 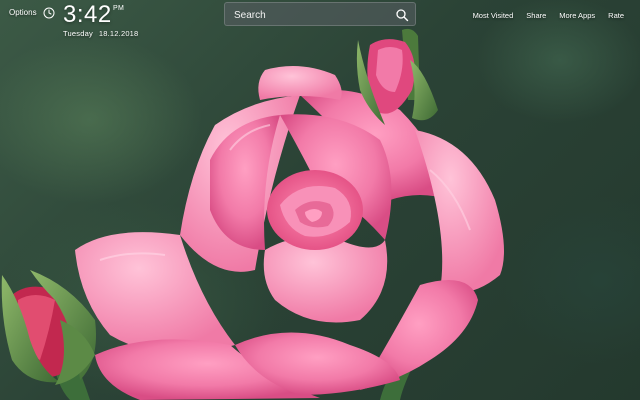 What do you see at coordinates (119, 8) in the screenshot?
I see `ampm-label: PM` at bounding box center [119, 8].